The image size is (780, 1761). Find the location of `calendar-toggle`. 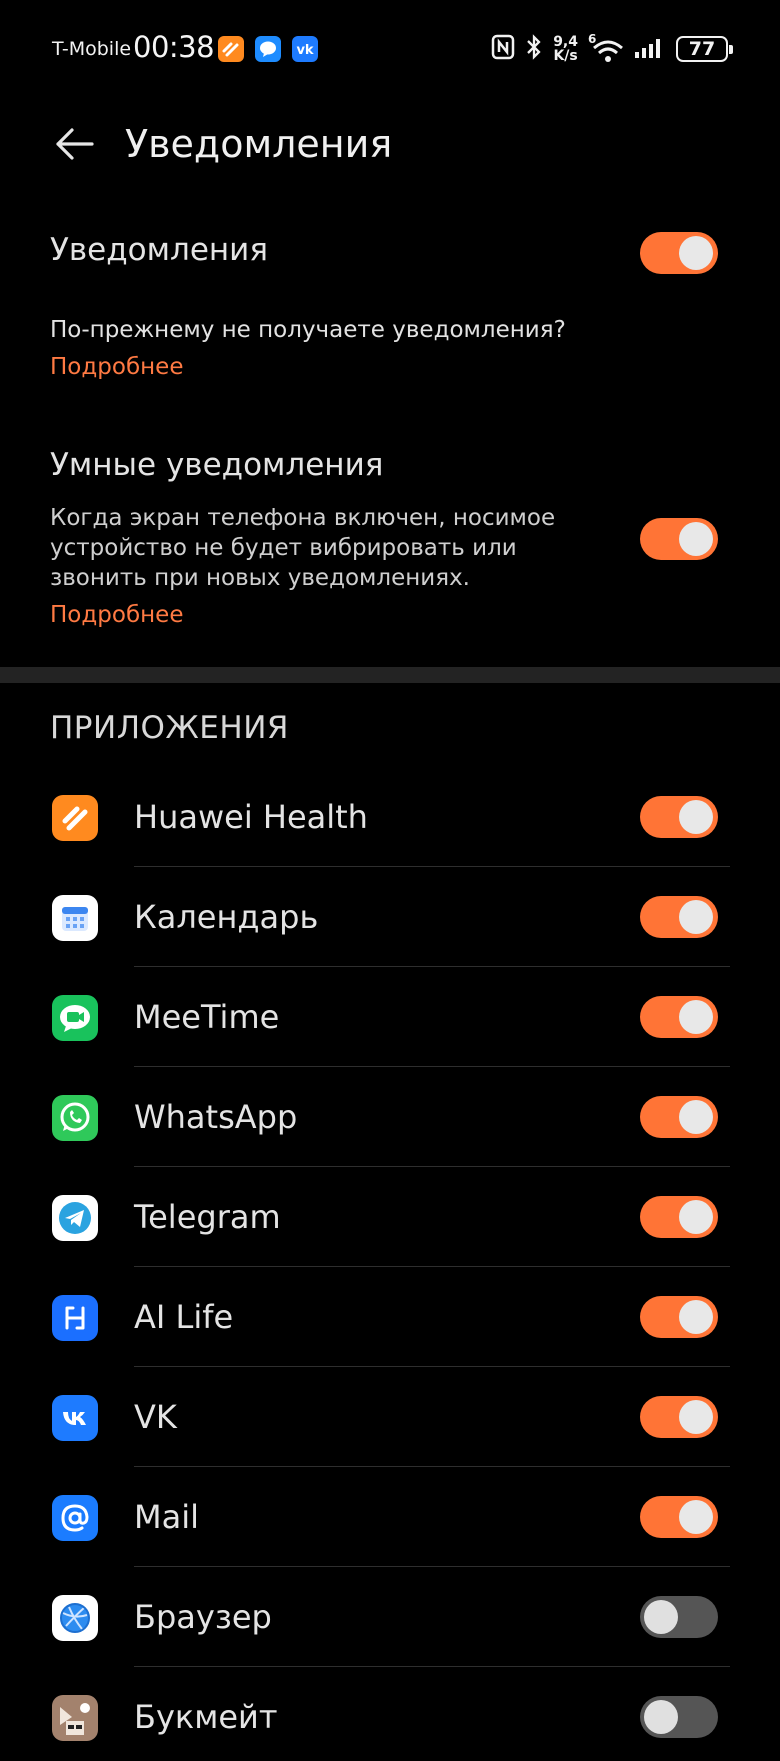

calendar-toggle is located at coordinates (679, 917).